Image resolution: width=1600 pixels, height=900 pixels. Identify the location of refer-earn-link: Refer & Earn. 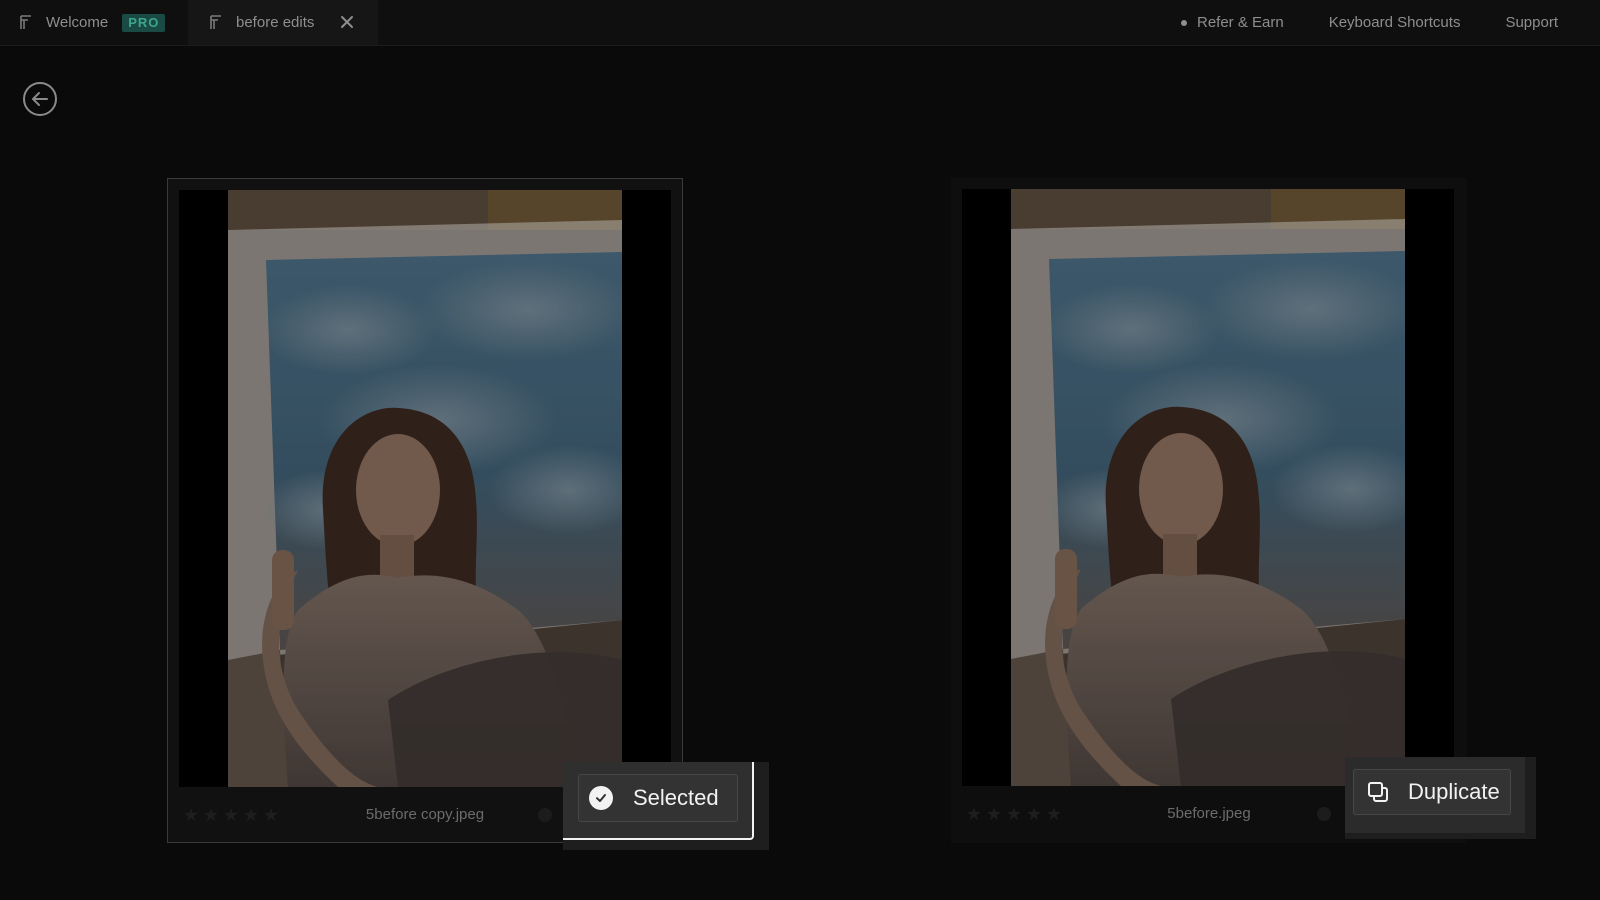
(1232, 22).